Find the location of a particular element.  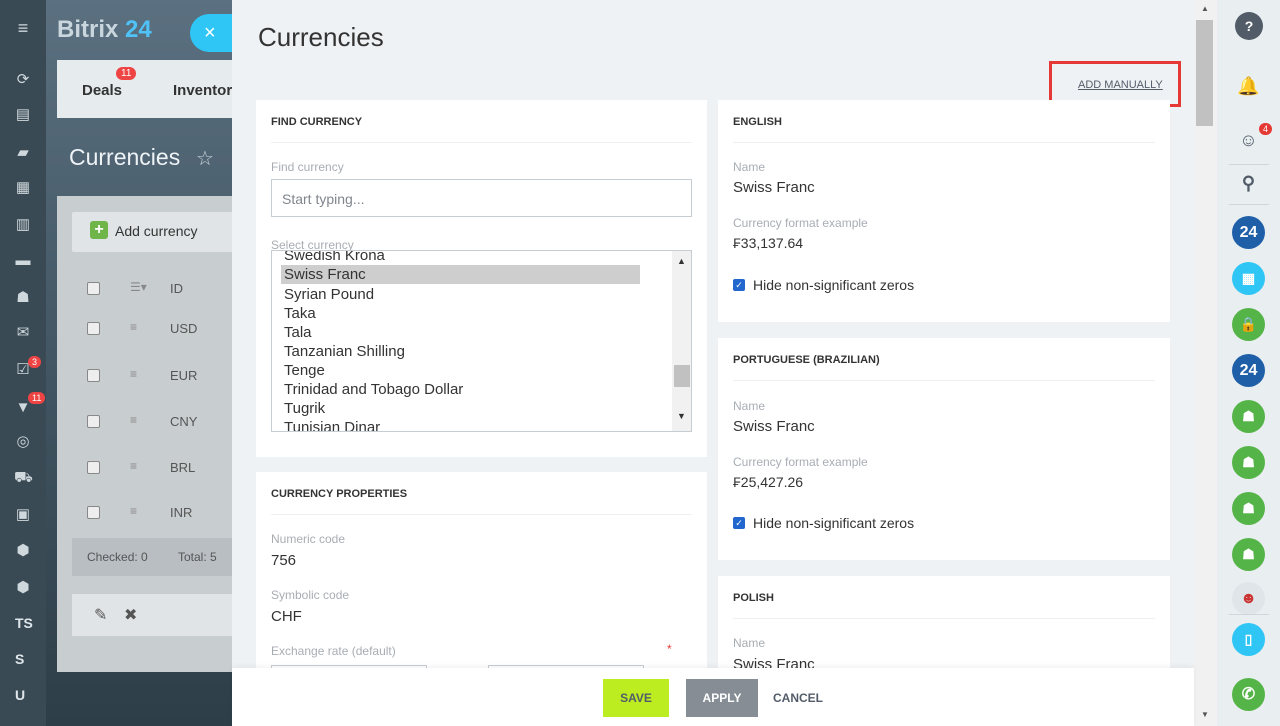

grid-actions: ✎ ✖ is located at coordinates (153, 615).